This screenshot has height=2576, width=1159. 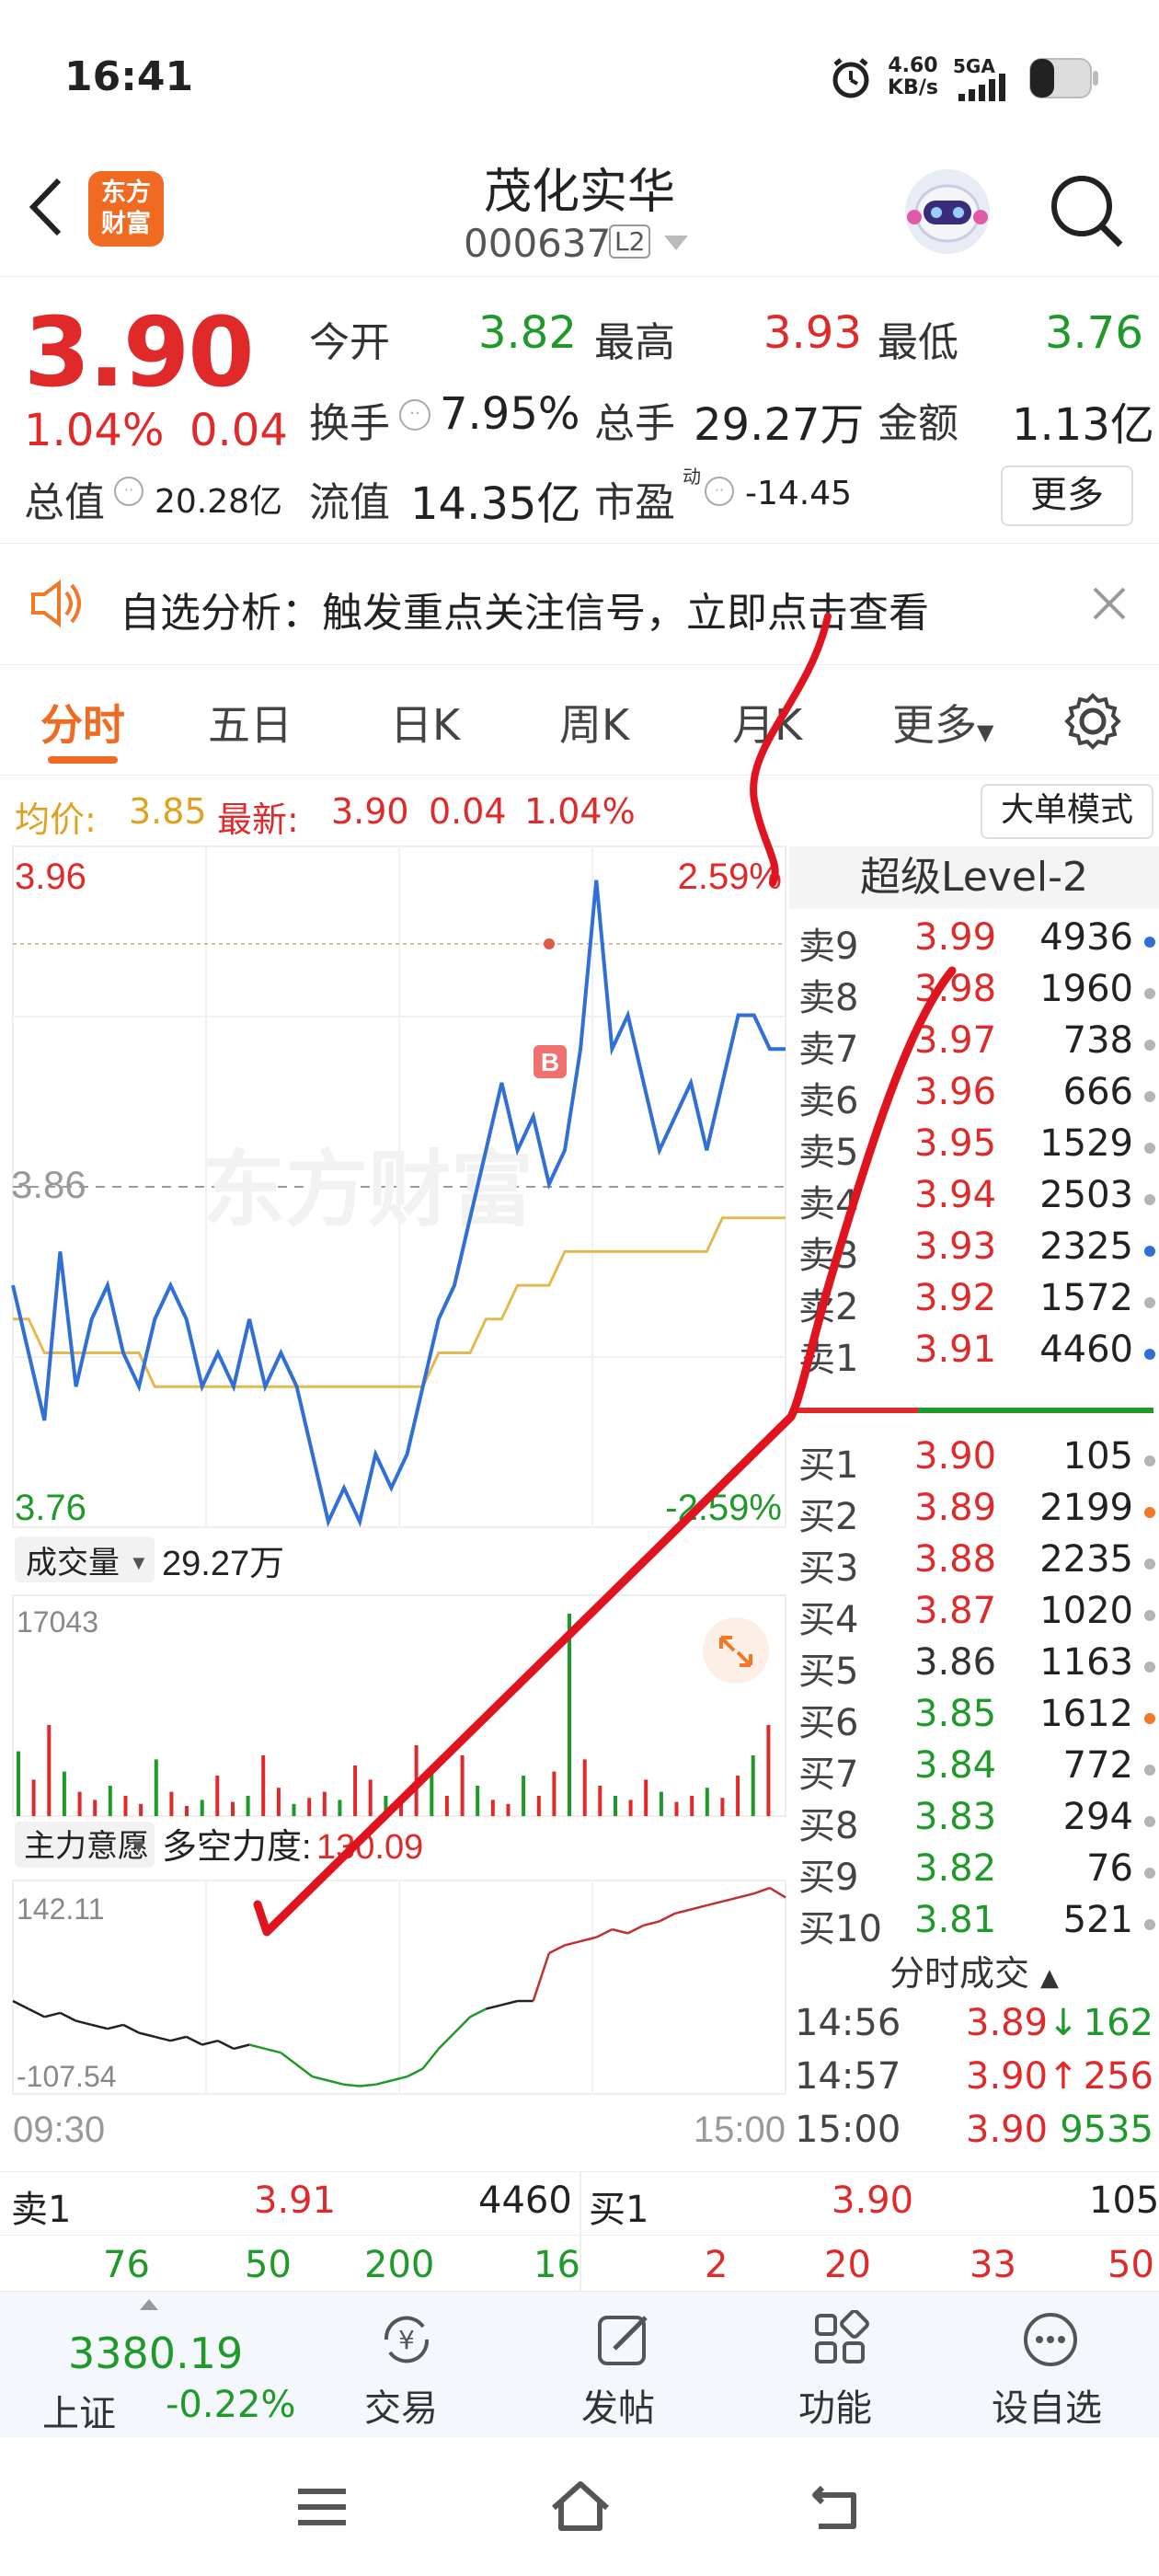 I want to click on menu-icon, so click(x=322, y=2507).